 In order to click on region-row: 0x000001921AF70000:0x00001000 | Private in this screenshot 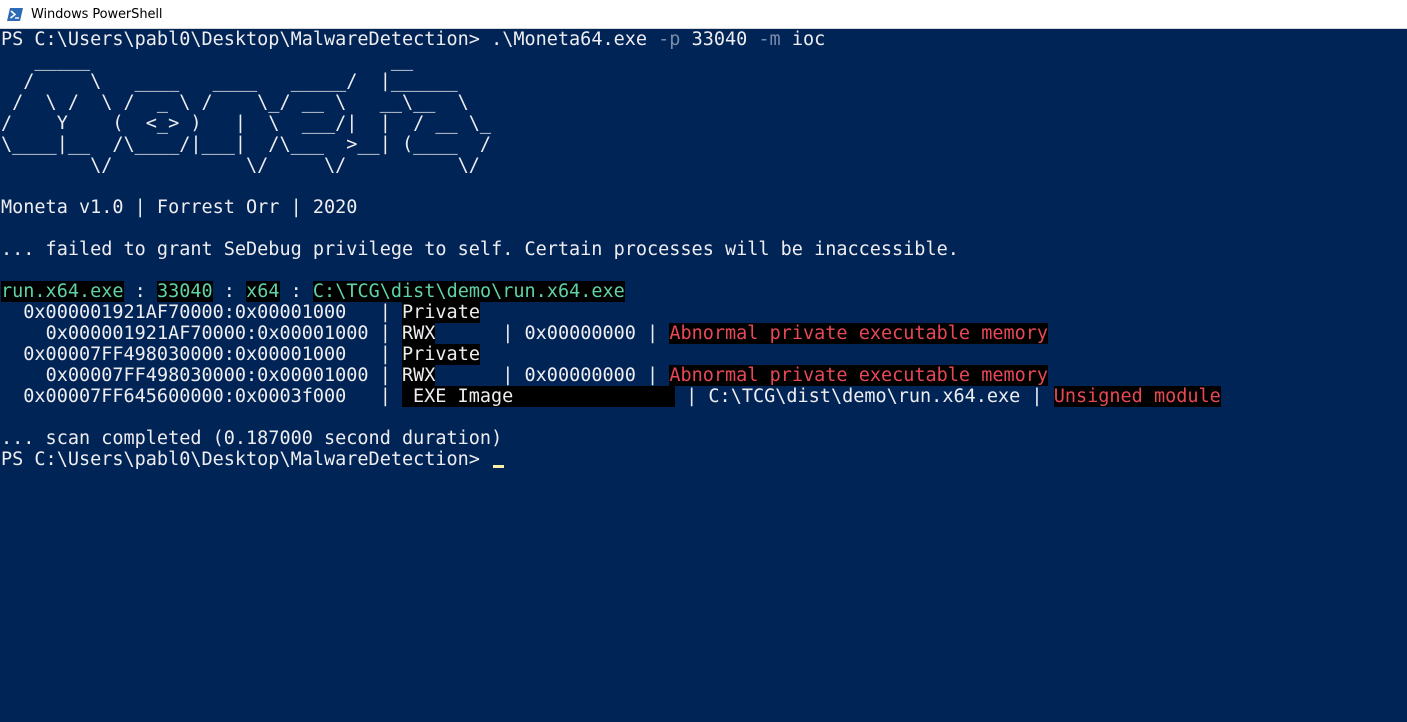, I will do `click(251, 312)`.